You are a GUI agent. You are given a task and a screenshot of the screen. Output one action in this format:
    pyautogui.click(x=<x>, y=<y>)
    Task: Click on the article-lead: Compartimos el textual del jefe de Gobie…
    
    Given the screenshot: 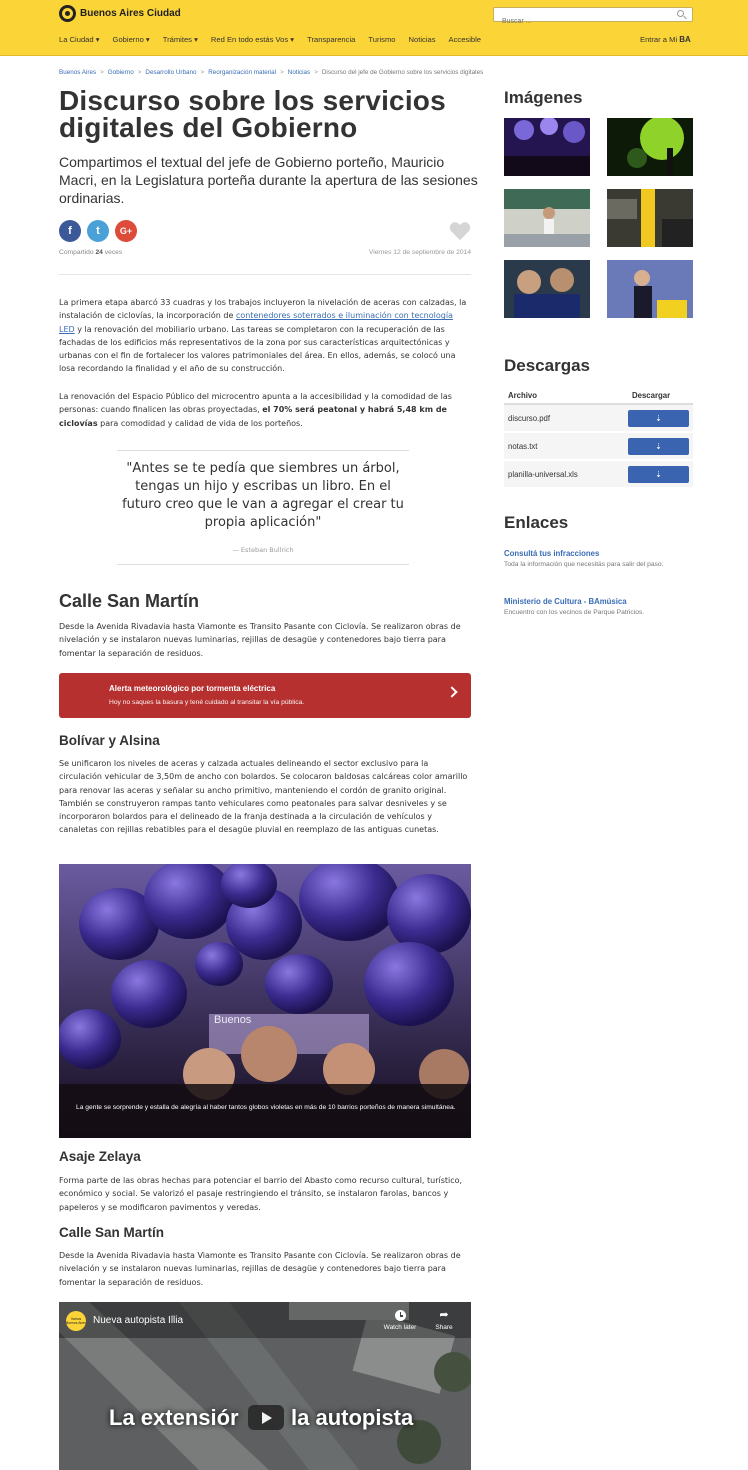 What is the action you would take?
    pyautogui.click(x=268, y=180)
    